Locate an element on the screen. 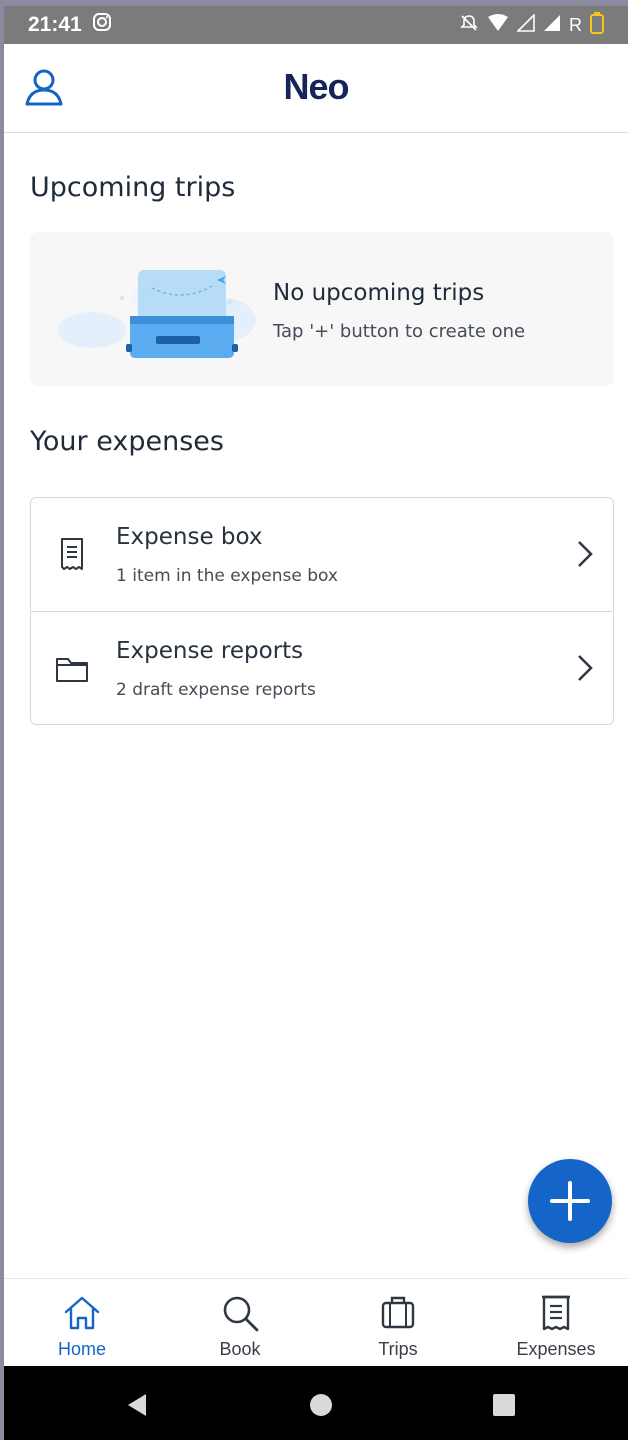 This screenshot has width=628, height=1440. search-icon is located at coordinates (241, 1314).